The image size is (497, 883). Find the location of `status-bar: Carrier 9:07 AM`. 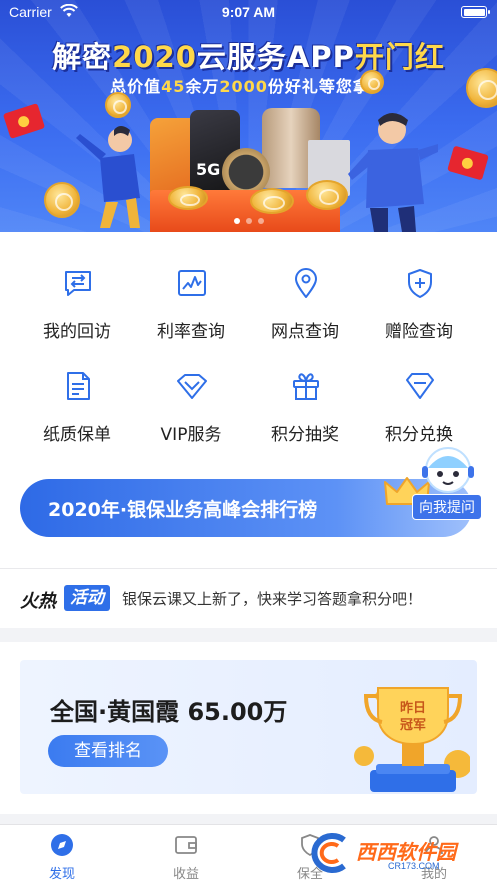

status-bar: Carrier 9:07 AM is located at coordinates (248, 13).